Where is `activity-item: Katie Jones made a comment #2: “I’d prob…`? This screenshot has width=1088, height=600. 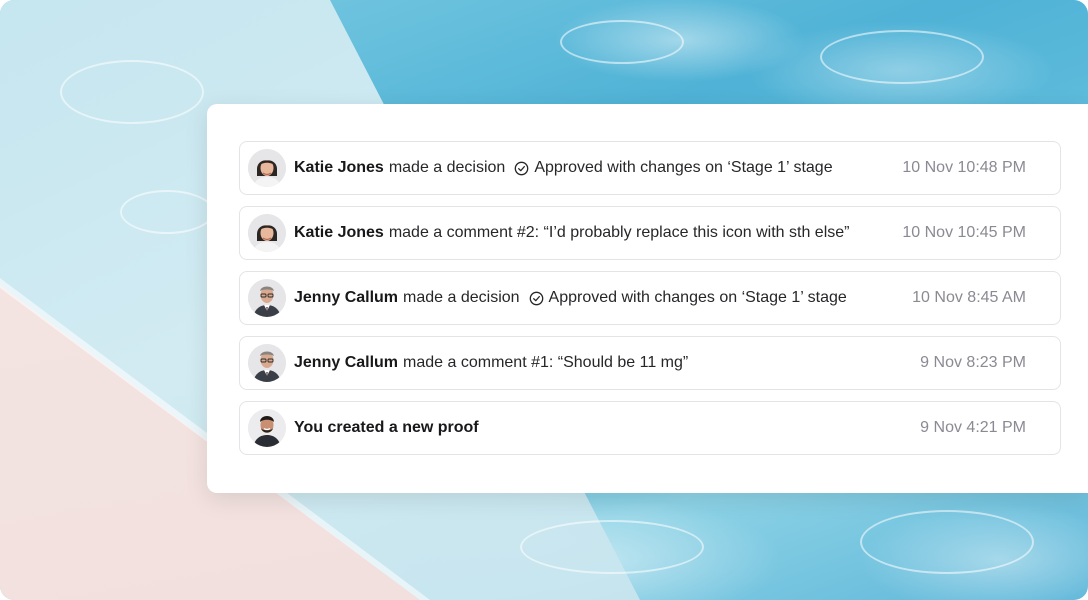 activity-item: Katie Jones made a comment #2: “I’d prob… is located at coordinates (650, 233).